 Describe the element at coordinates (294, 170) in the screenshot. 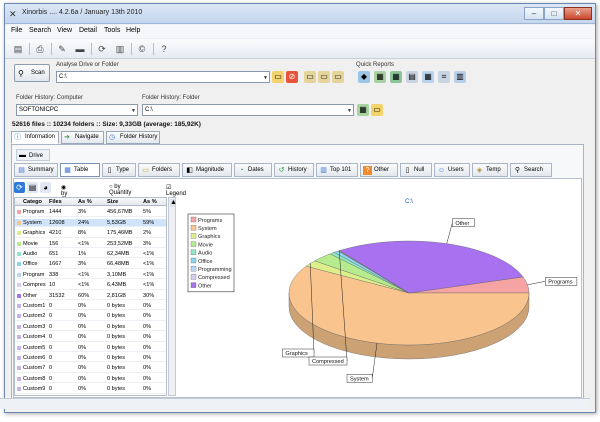

I see `tab-history: ↺ History` at that location.